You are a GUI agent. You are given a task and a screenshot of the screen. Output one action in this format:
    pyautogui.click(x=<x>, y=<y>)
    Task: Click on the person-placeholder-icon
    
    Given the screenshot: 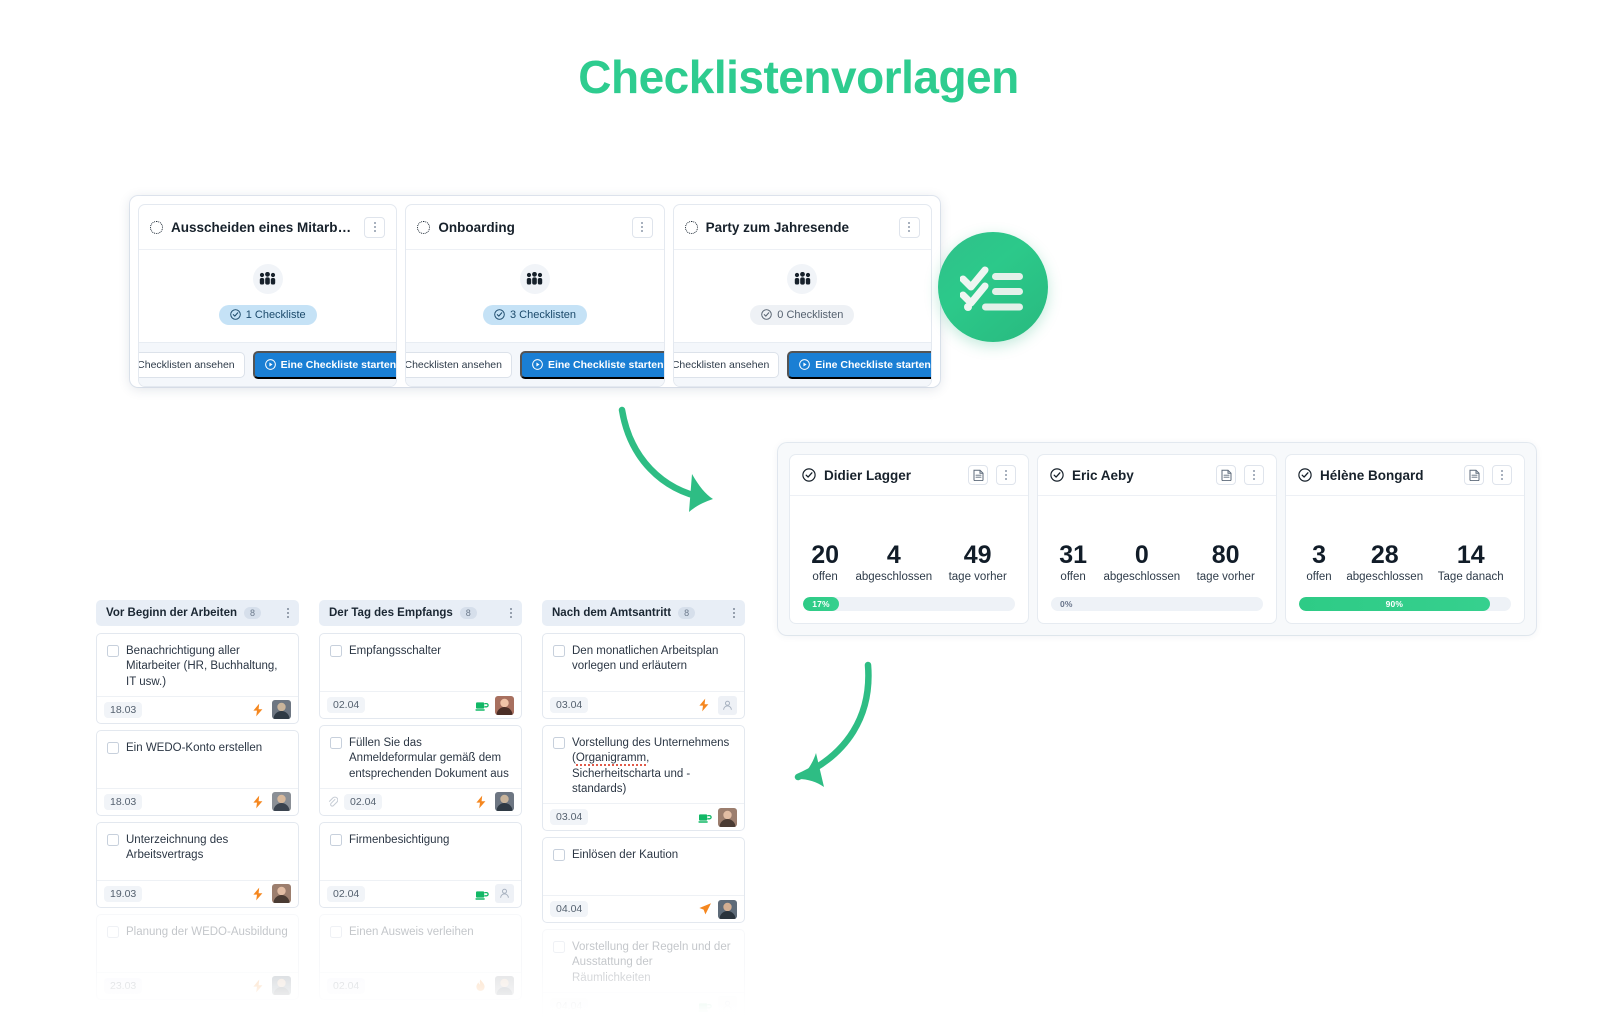 What is the action you would take?
    pyautogui.click(x=727, y=1005)
    